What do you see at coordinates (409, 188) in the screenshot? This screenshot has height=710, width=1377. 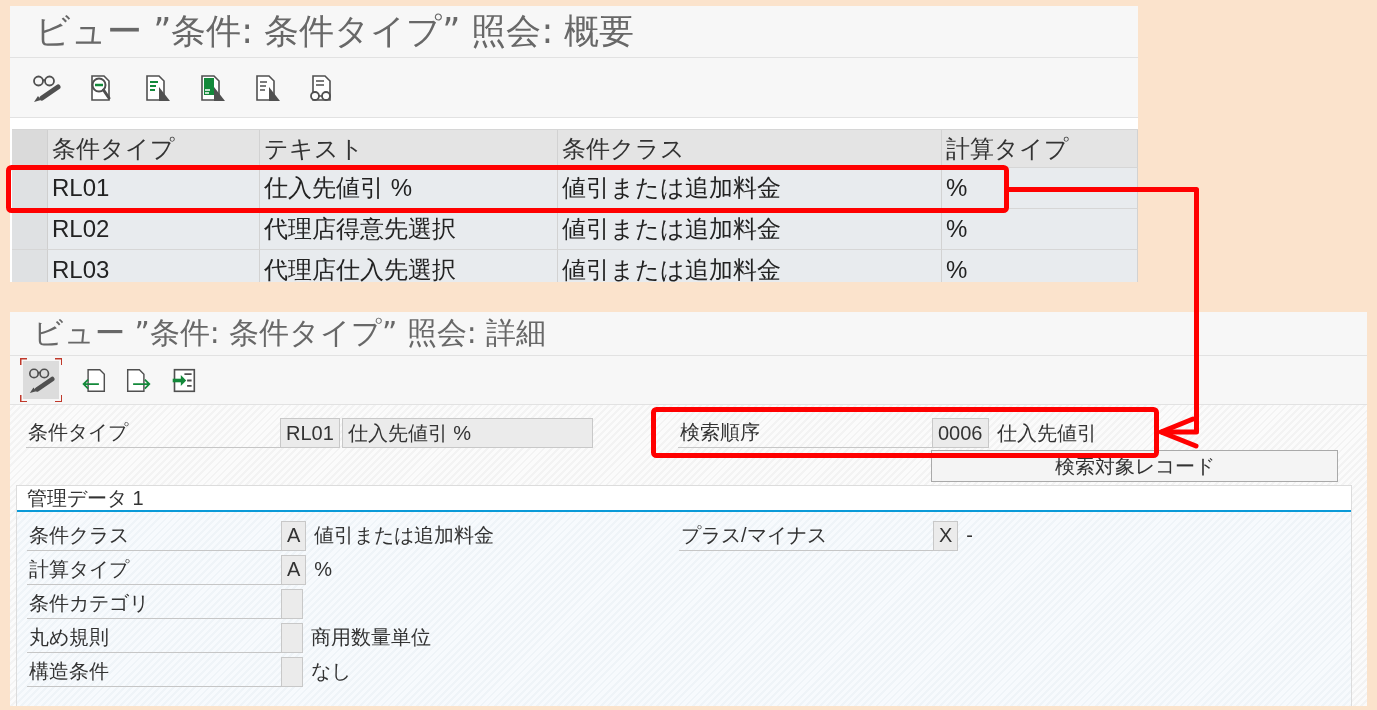 I see `table-cell: 仕入先値引 %` at bounding box center [409, 188].